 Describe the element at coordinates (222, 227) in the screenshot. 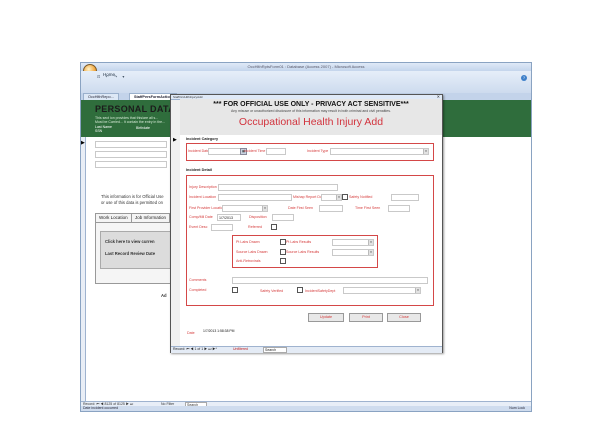

I see `event-desc-field` at that location.